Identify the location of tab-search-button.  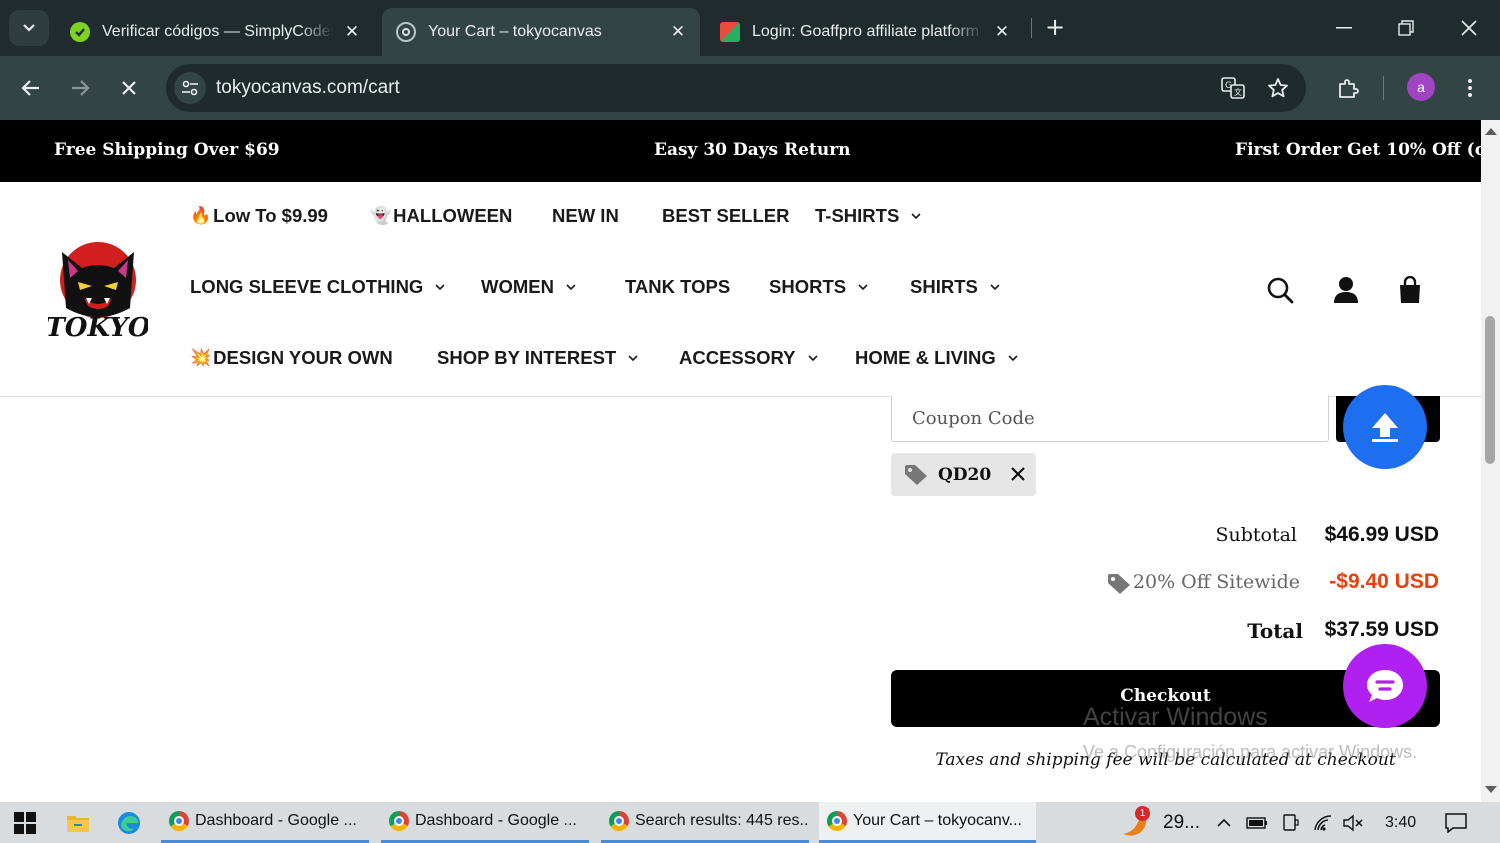
(29, 28).